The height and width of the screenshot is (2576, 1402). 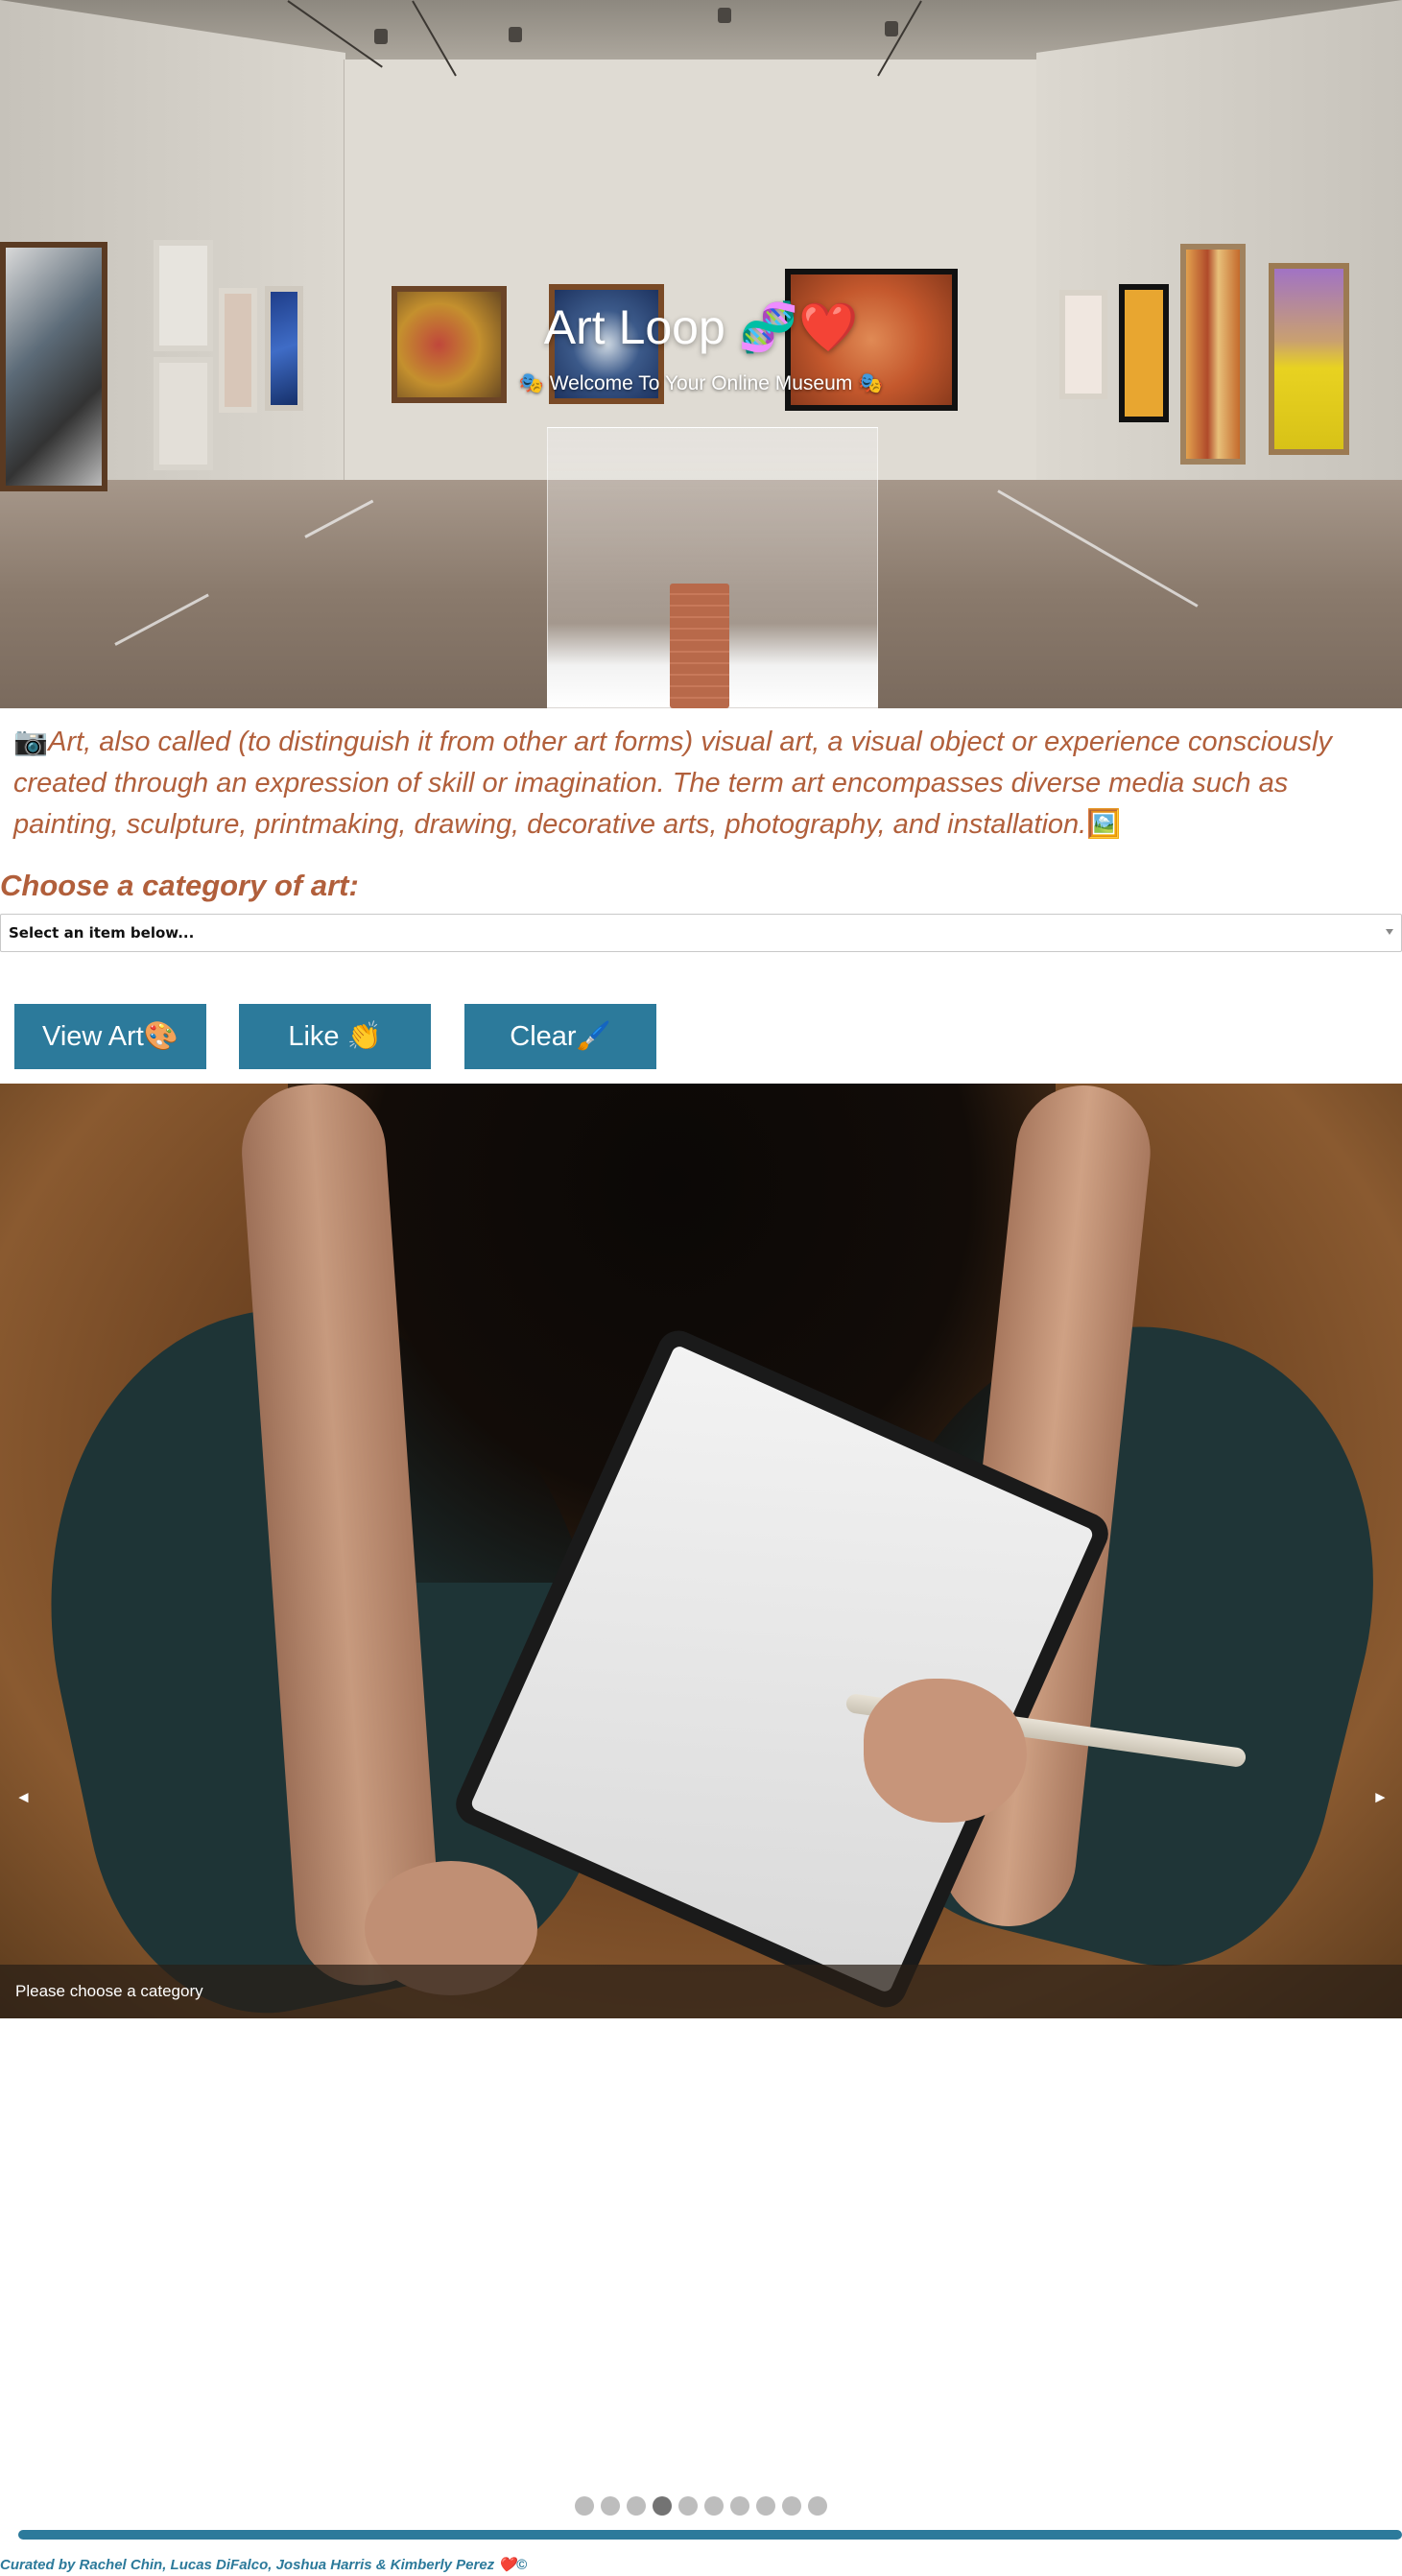 I want to click on site-subtitle: 🎭 Welcome To Your Online Museum 🎭, so click(x=701, y=383).